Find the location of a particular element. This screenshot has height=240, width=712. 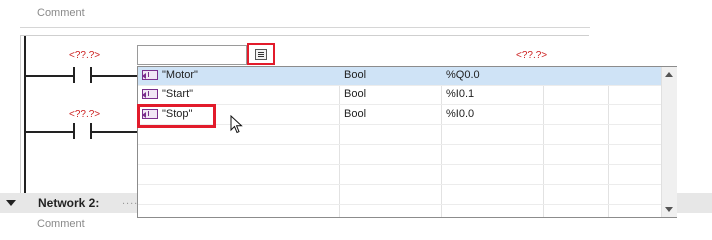

rung2-wire-right is located at coordinates (115, 132).